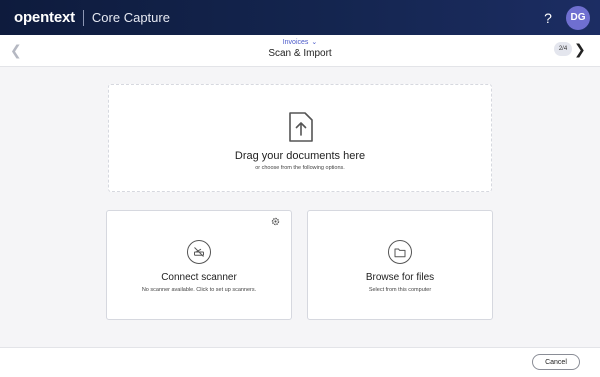 The height and width of the screenshot is (377, 600). I want to click on brand: opentext Core Capture, so click(92, 17).